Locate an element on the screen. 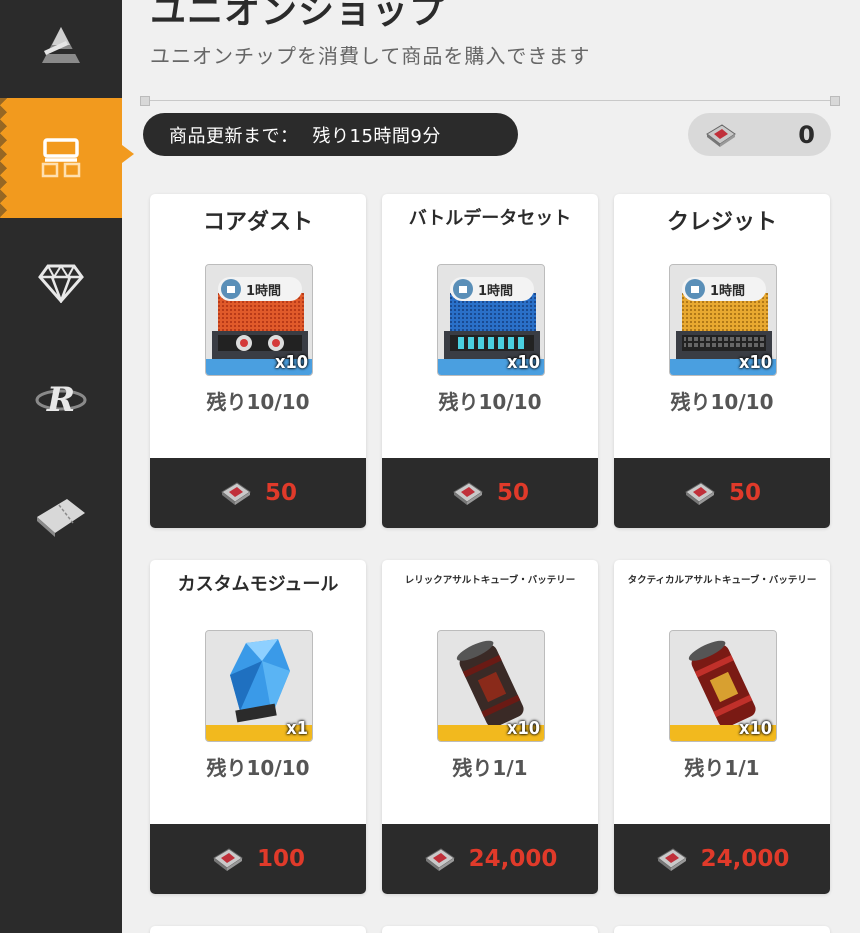 This screenshot has width=860, height=933. item-name: クレジット is located at coordinates (721, 222).